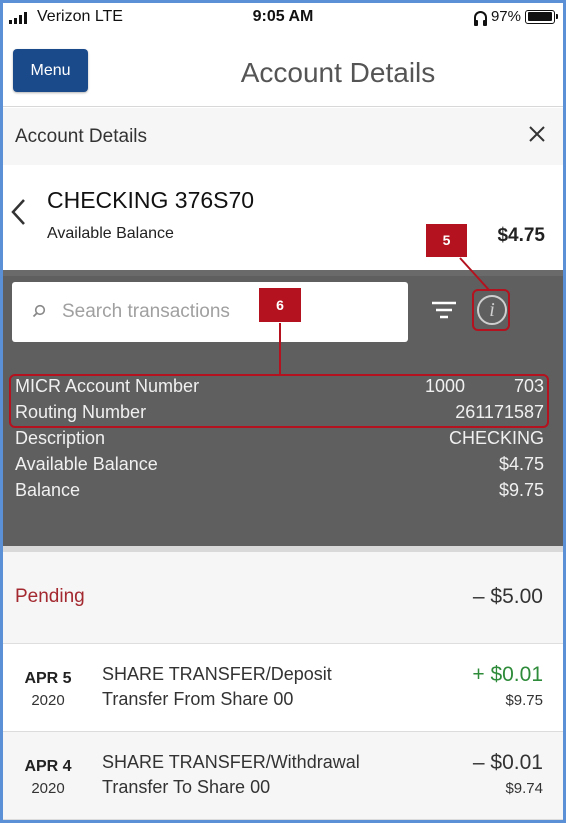  What do you see at coordinates (217, 674) in the screenshot?
I see `transaction-title: SHARE TRANSFER/Deposit` at bounding box center [217, 674].